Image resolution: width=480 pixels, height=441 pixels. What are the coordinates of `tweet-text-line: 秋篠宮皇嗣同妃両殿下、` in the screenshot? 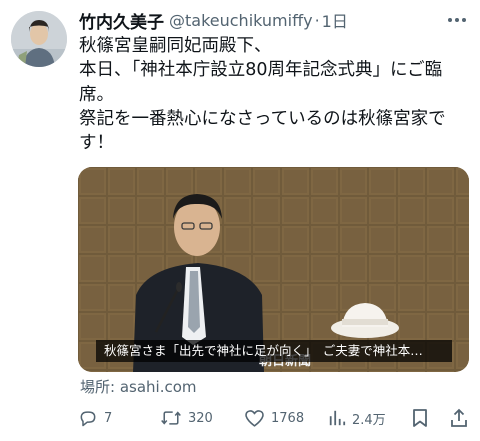 It's located at (175, 46).